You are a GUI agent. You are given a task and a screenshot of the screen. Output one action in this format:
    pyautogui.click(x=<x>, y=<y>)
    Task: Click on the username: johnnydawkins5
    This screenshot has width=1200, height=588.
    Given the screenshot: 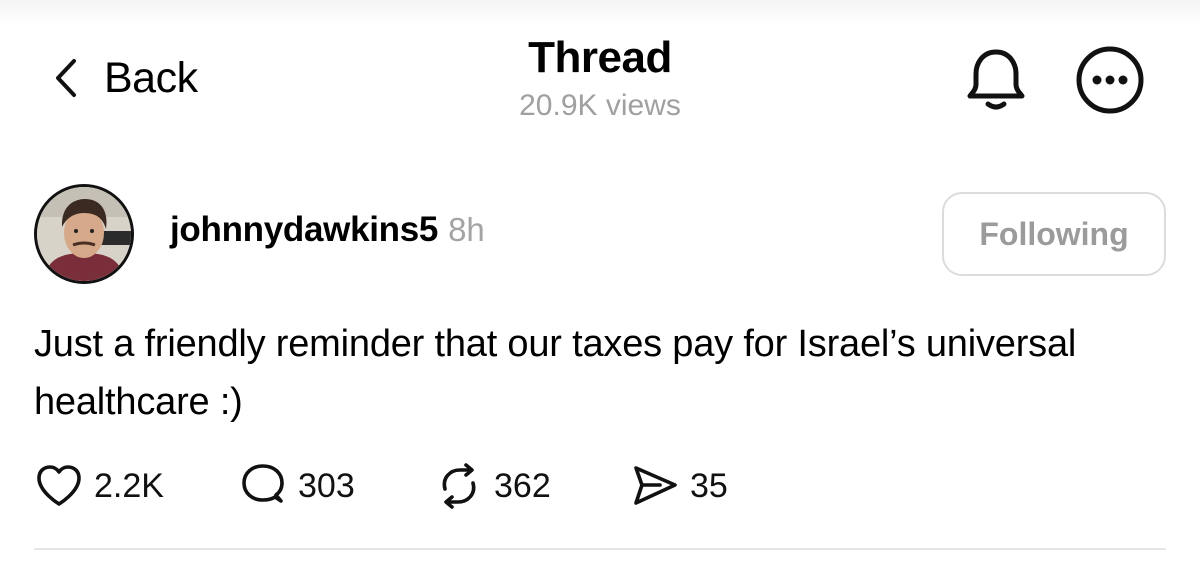 What is the action you would take?
    pyautogui.click(x=304, y=230)
    